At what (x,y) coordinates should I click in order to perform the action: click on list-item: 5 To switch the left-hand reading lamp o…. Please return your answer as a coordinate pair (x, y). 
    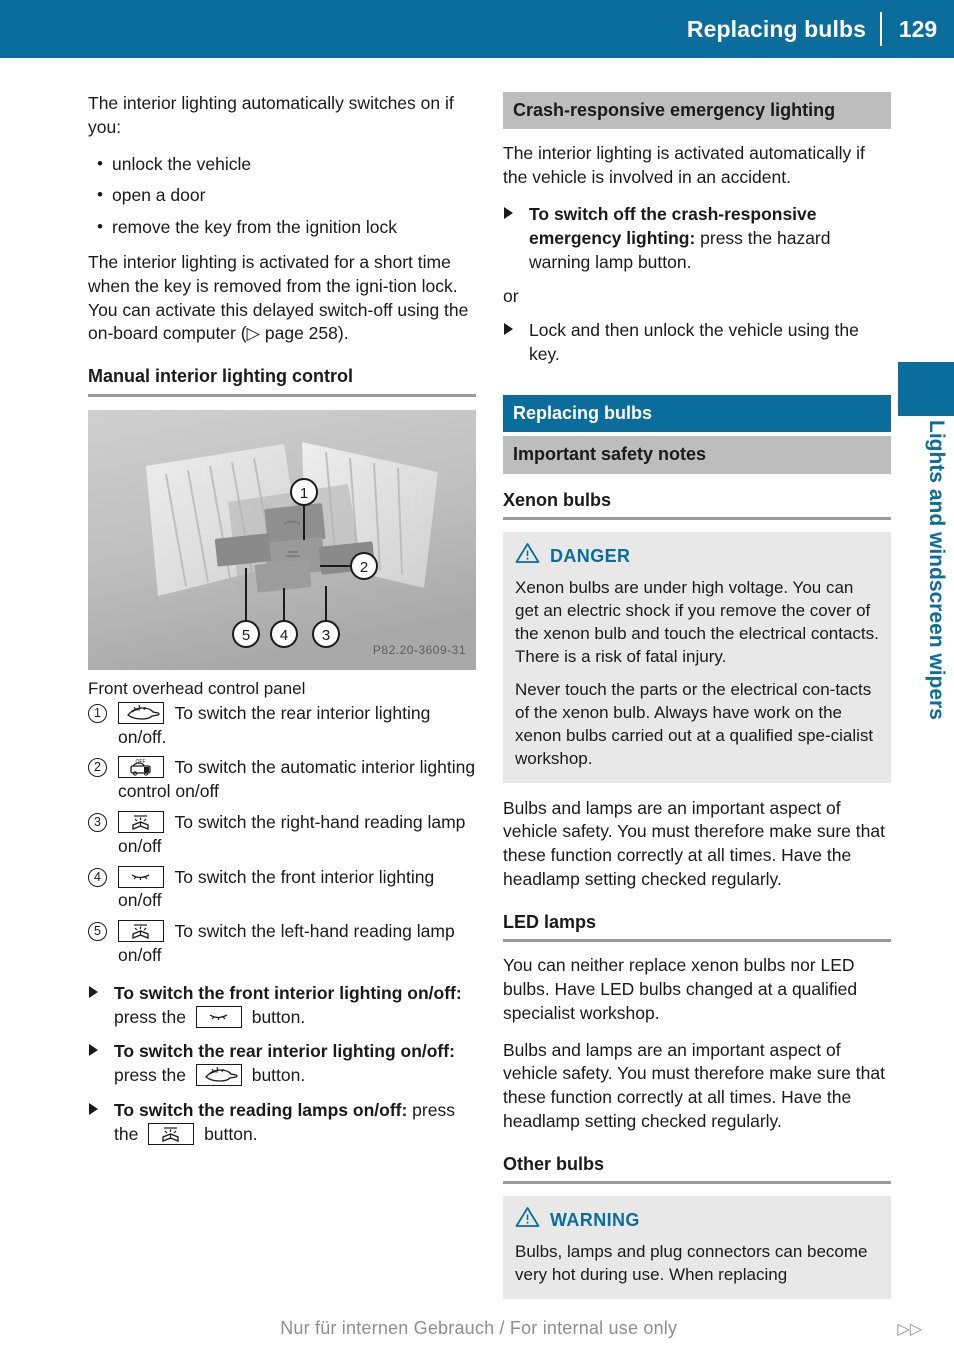
    Looking at the image, I should click on (282, 944).